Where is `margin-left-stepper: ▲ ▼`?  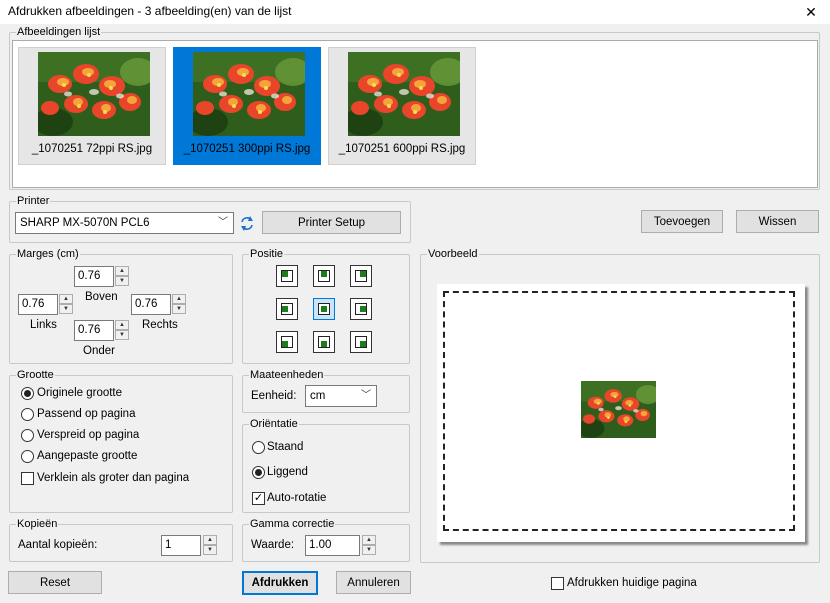 margin-left-stepper: ▲ ▼ is located at coordinates (66, 304).